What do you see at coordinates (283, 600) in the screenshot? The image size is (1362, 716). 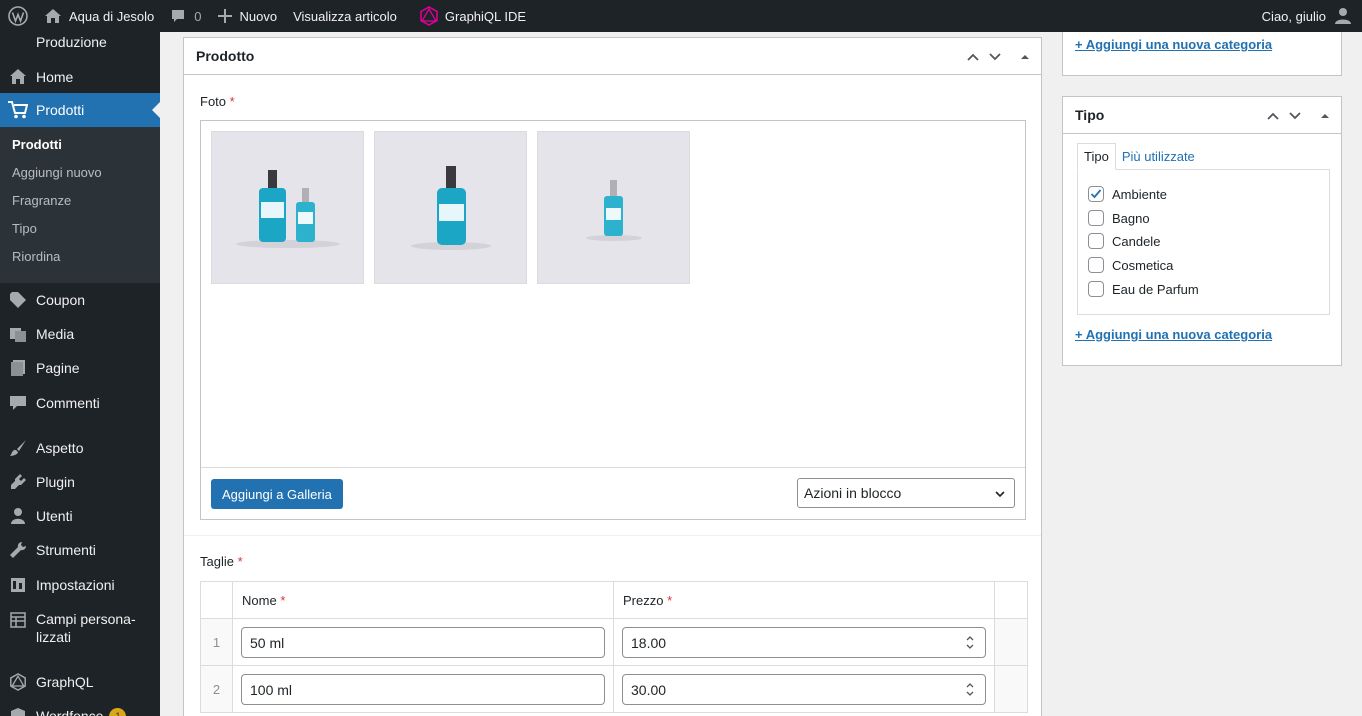 I see `required-mark: *` at bounding box center [283, 600].